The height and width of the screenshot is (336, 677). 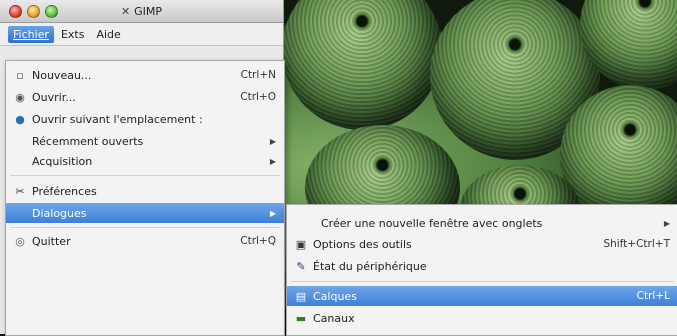 What do you see at coordinates (33, 11) in the screenshot?
I see `minimize-button` at bounding box center [33, 11].